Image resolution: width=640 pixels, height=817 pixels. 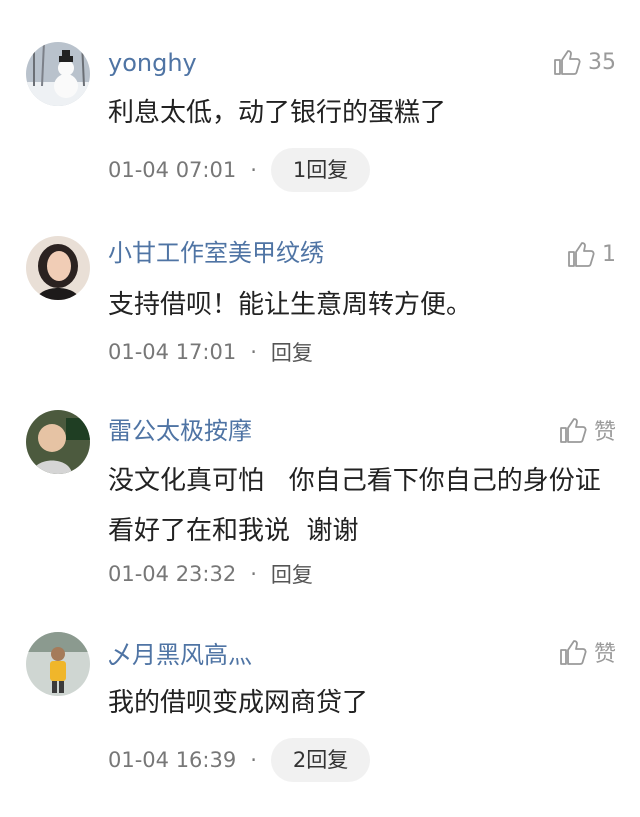 I want to click on woman-portrait-avatar-icon, so click(x=58, y=268).